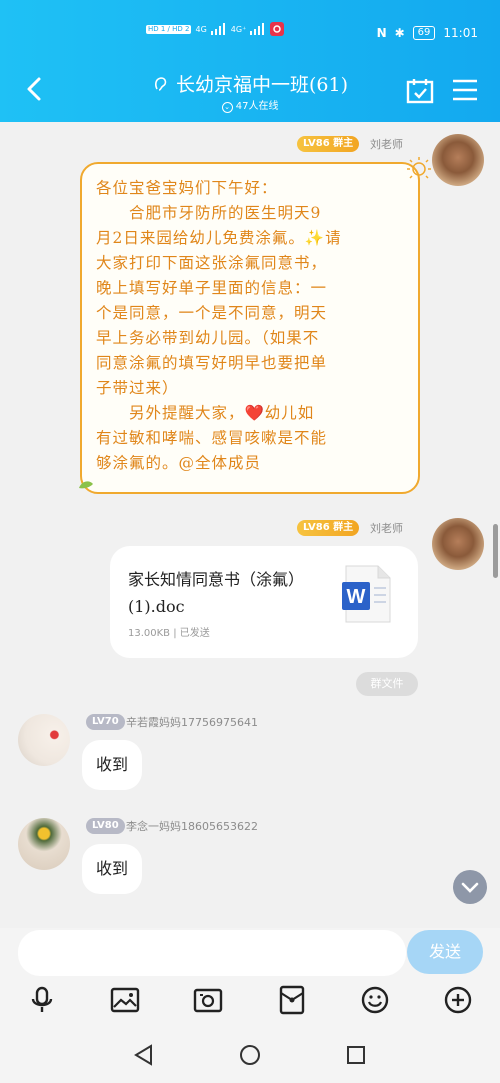 Image resolution: width=500 pixels, height=1083 pixels. What do you see at coordinates (160, 84) in the screenshot?
I see `ear-icon` at bounding box center [160, 84].